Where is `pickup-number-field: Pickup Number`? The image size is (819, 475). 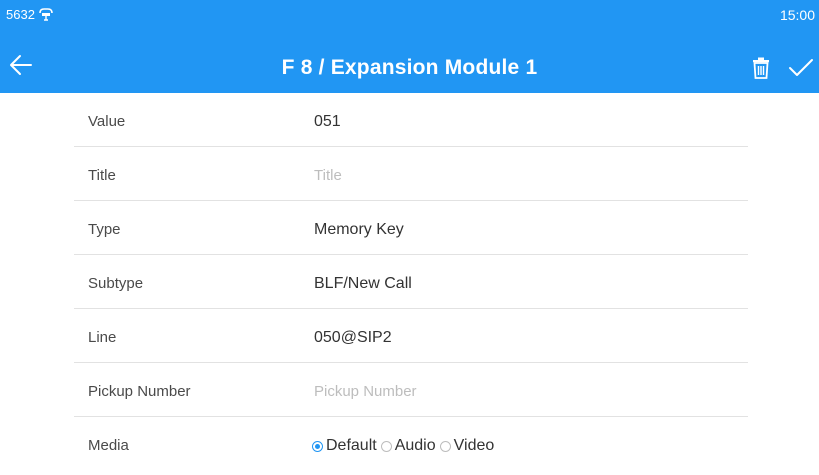
pickup-number-field: Pickup Number is located at coordinates (524, 390).